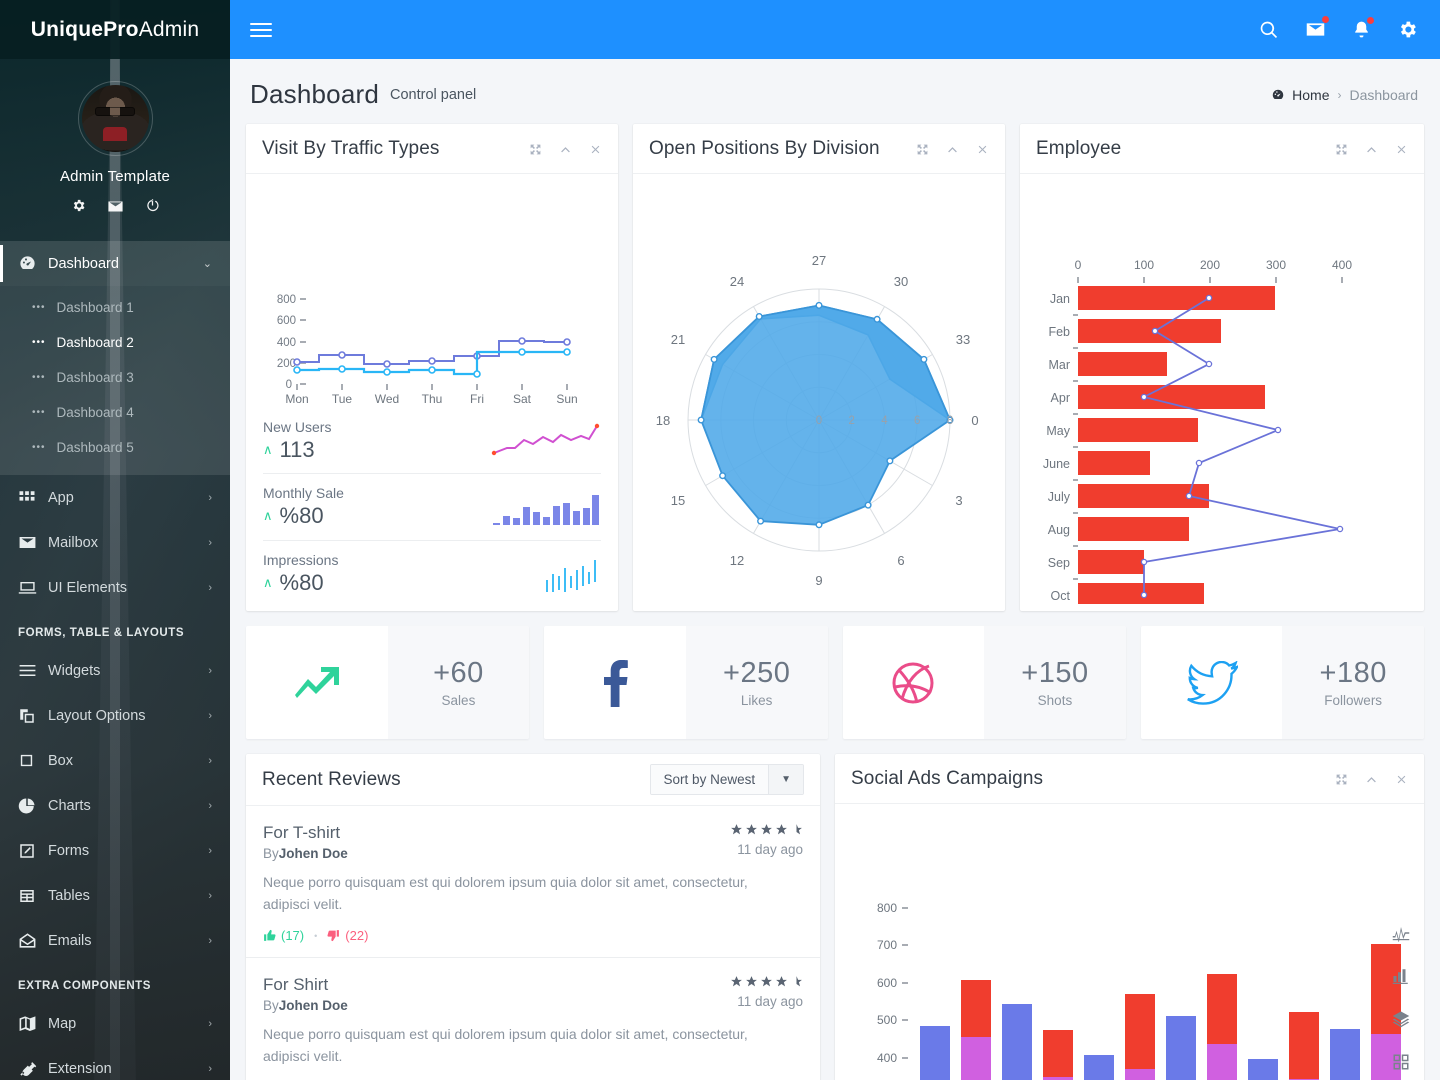  Describe the element at coordinates (1401, 933) in the screenshot. I see `line-chart-icon` at that location.